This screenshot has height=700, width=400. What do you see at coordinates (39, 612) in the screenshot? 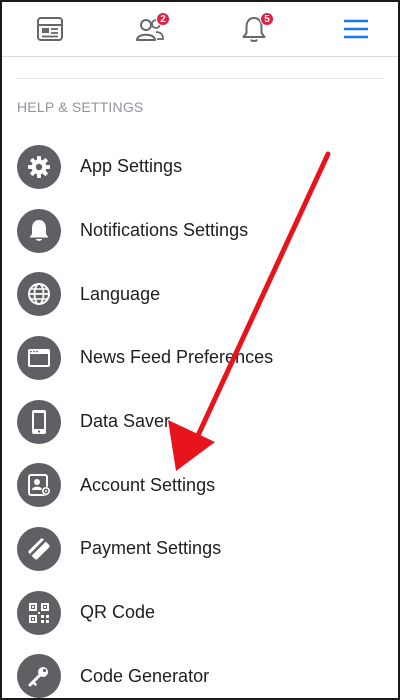
I see `qr-code-icon` at bounding box center [39, 612].